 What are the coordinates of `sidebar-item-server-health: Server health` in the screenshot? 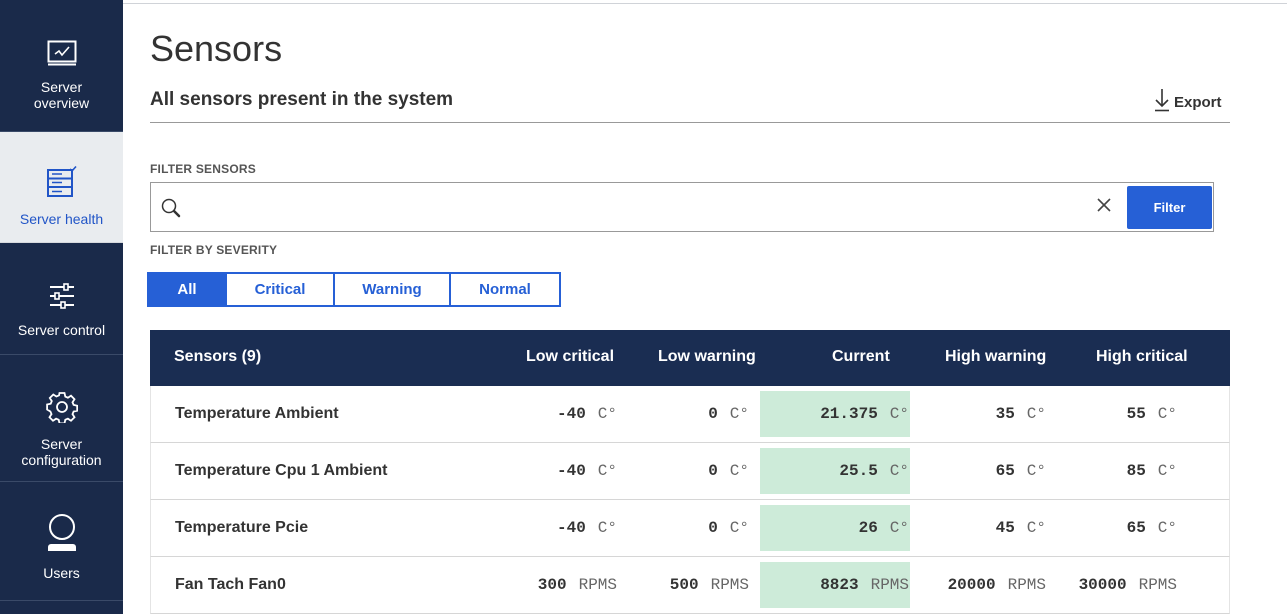 It's located at (61, 187).